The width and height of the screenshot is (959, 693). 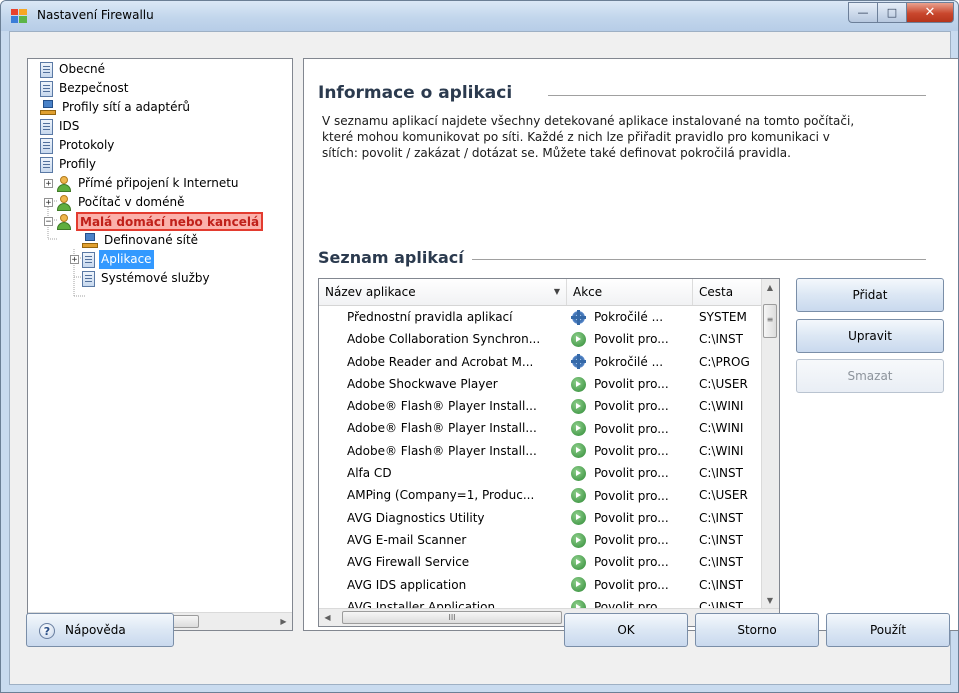 I want to click on tree-item-logs: Protokoly, so click(x=78, y=145).